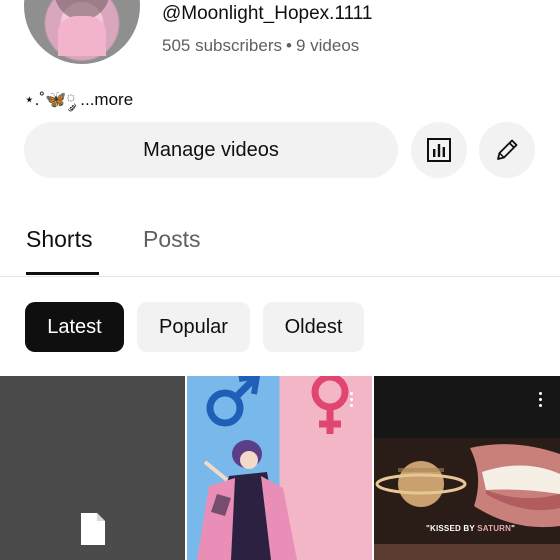  I want to click on edit-button, so click(507, 150).